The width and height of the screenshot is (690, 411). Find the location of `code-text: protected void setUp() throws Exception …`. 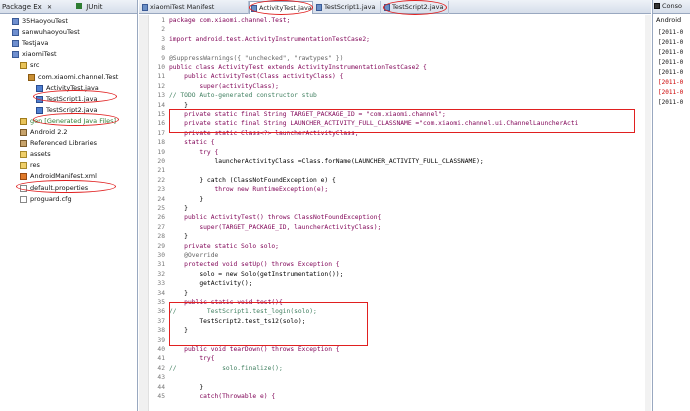

code-text: protected void setUp() throws Exception … is located at coordinates (254, 265).